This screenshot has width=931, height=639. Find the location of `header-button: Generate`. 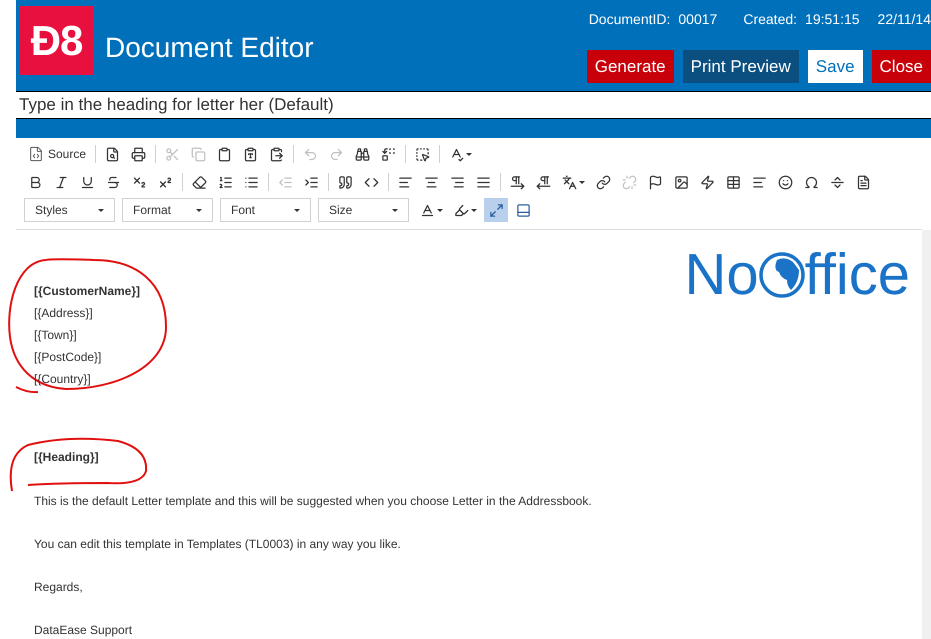

header-button: Generate is located at coordinates (630, 66).